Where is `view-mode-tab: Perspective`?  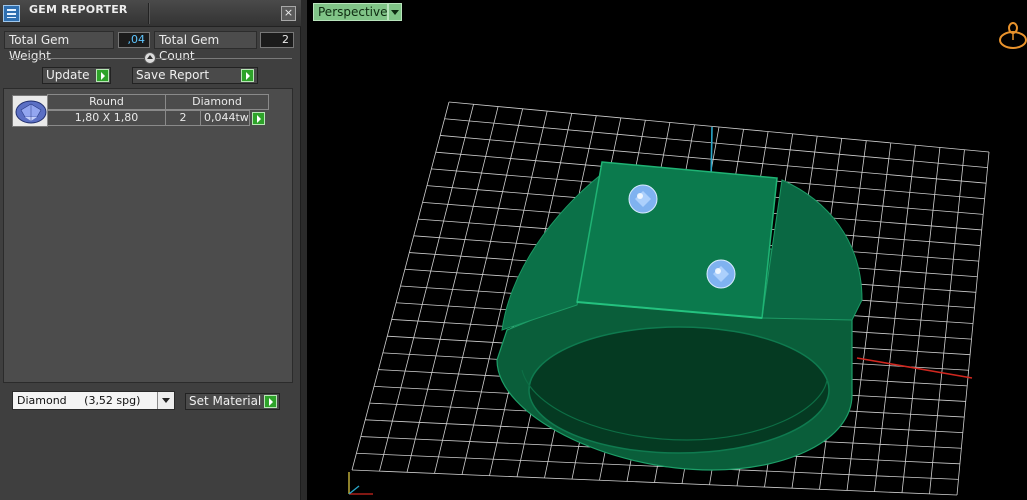
view-mode-tab: Perspective is located at coordinates (350, 12).